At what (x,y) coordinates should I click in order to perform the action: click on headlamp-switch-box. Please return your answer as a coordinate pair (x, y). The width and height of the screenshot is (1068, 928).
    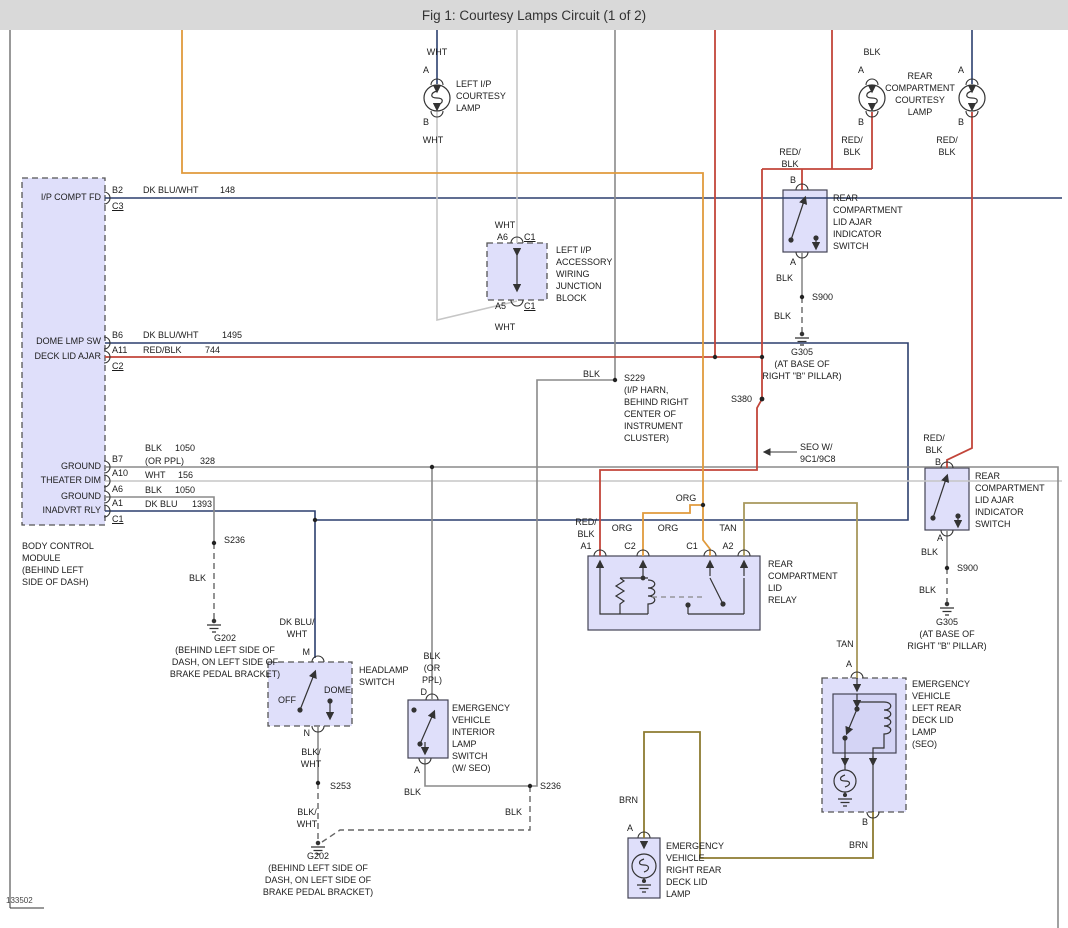
    Looking at the image, I should click on (310, 694).